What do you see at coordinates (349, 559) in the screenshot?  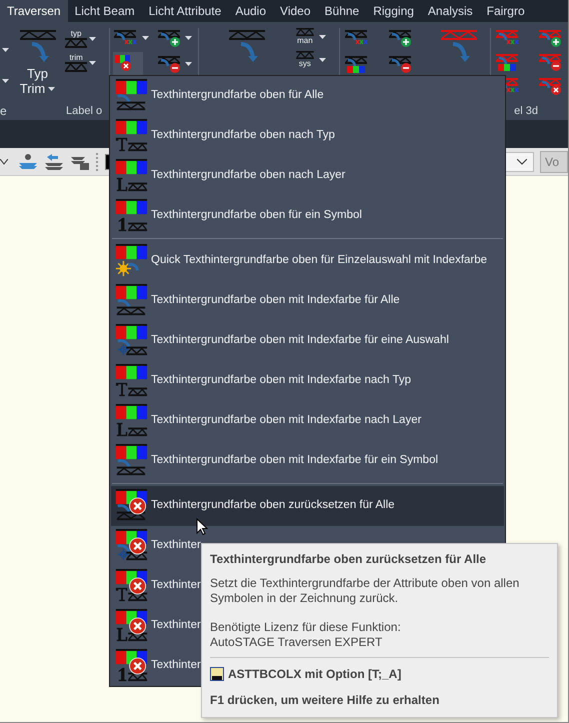 I see `tooltip-title: Texthintergrundfarbe oben zurücksetzen für Alle` at bounding box center [349, 559].